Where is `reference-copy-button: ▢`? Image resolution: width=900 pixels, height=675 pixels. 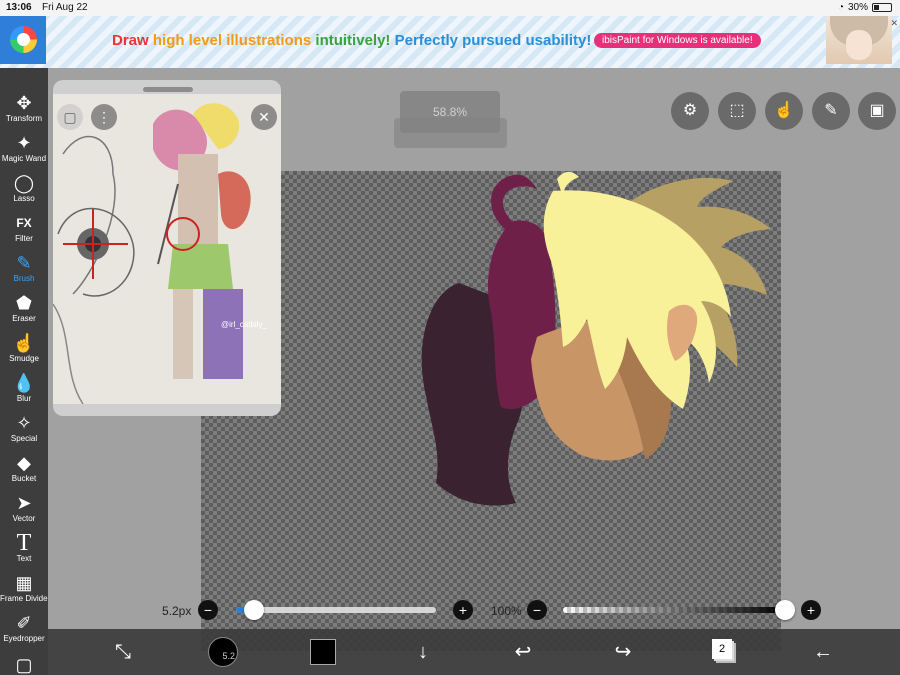
reference-copy-button: ▢ is located at coordinates (70, 117).